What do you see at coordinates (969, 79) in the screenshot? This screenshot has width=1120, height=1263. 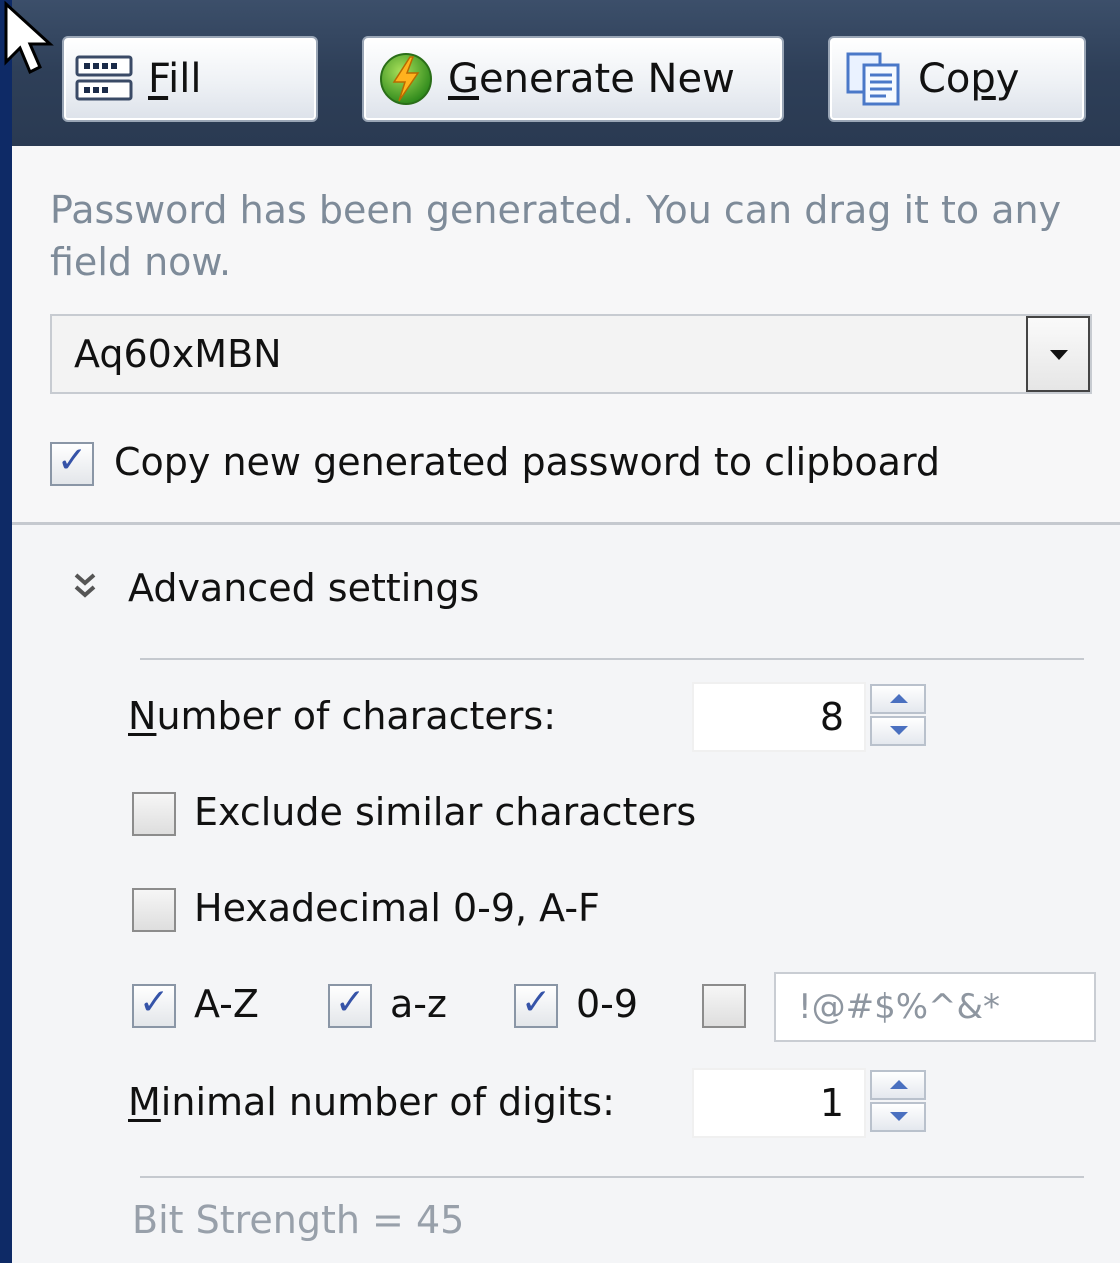 I see `copy-label: Copy` at bounding box center [969, 79].